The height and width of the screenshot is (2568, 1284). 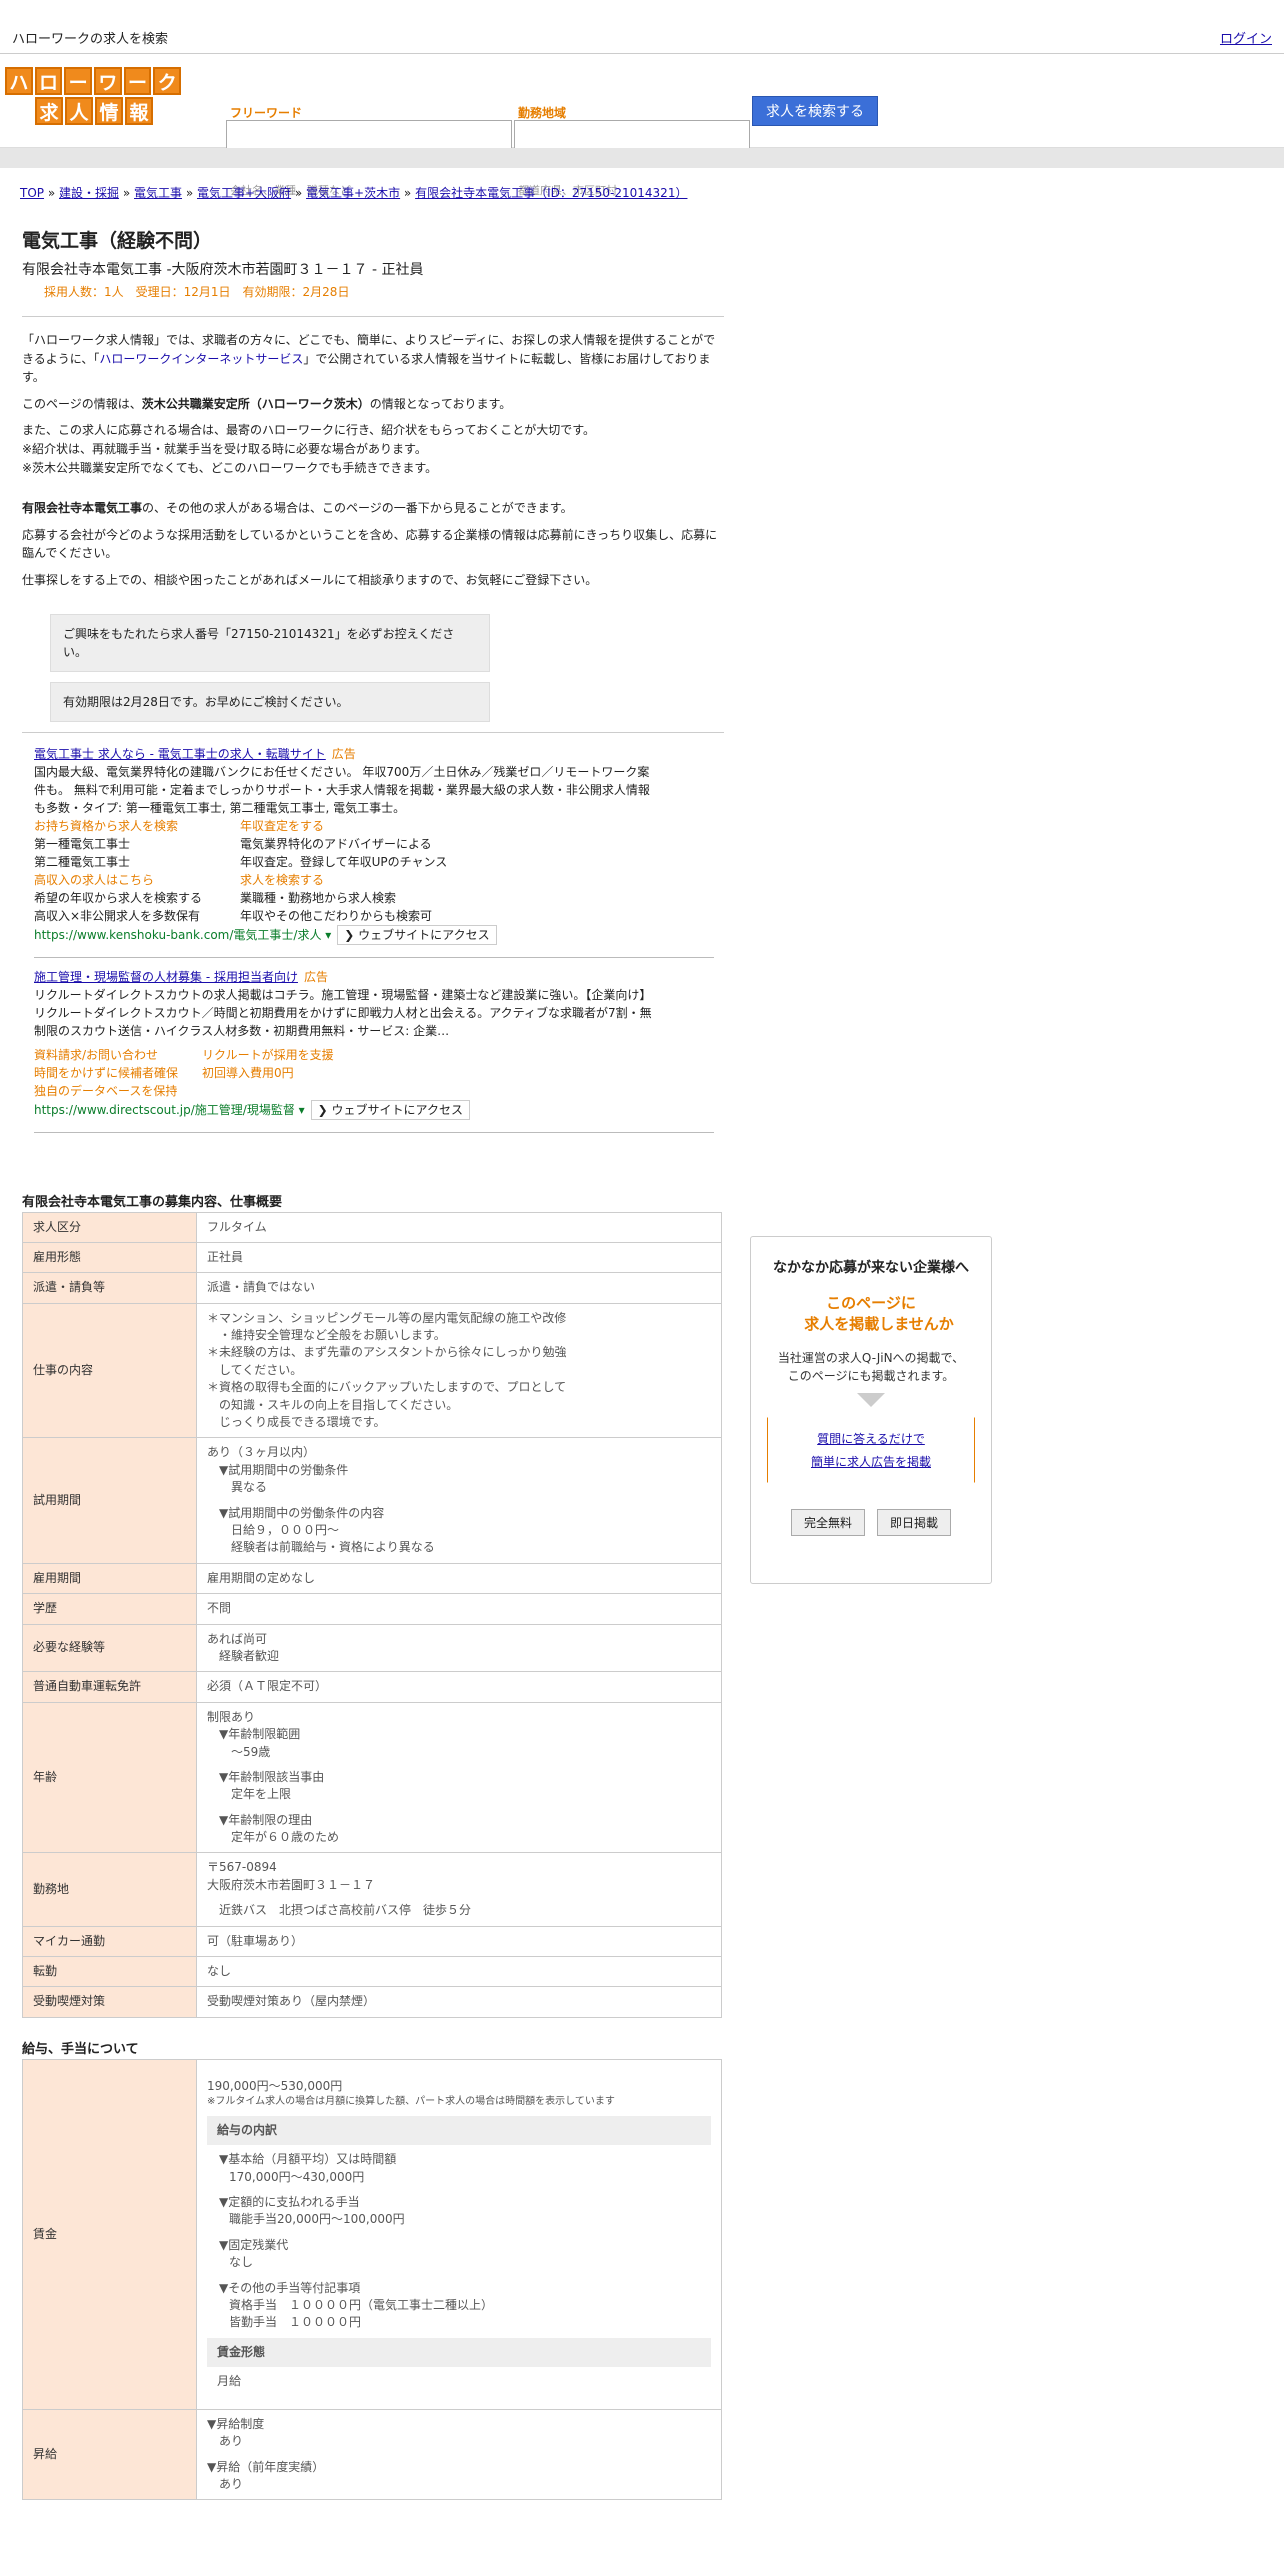 What do you see at coordinates (374, 1091) in the screenshot?
I see `ad2-sitelink-row: 独自のデータベースを保持` at bounding box center [374, 1091].